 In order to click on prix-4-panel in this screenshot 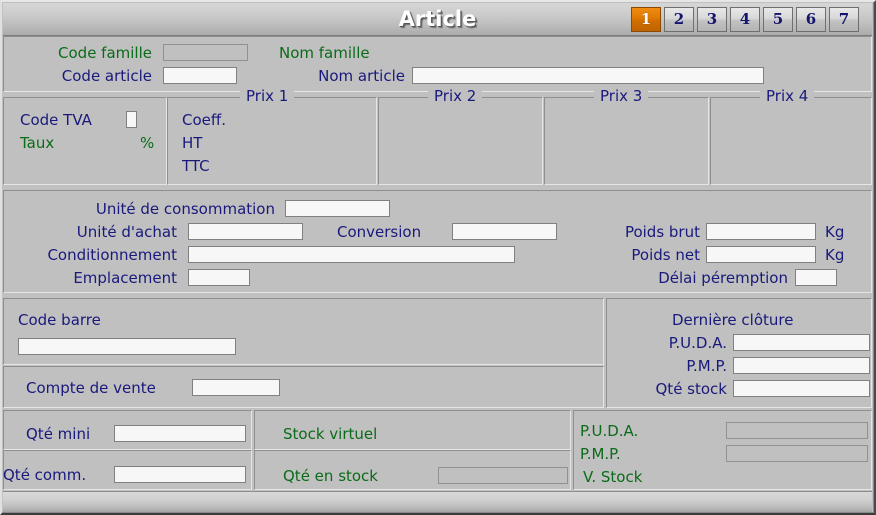, I will do `click(791, 141)`.